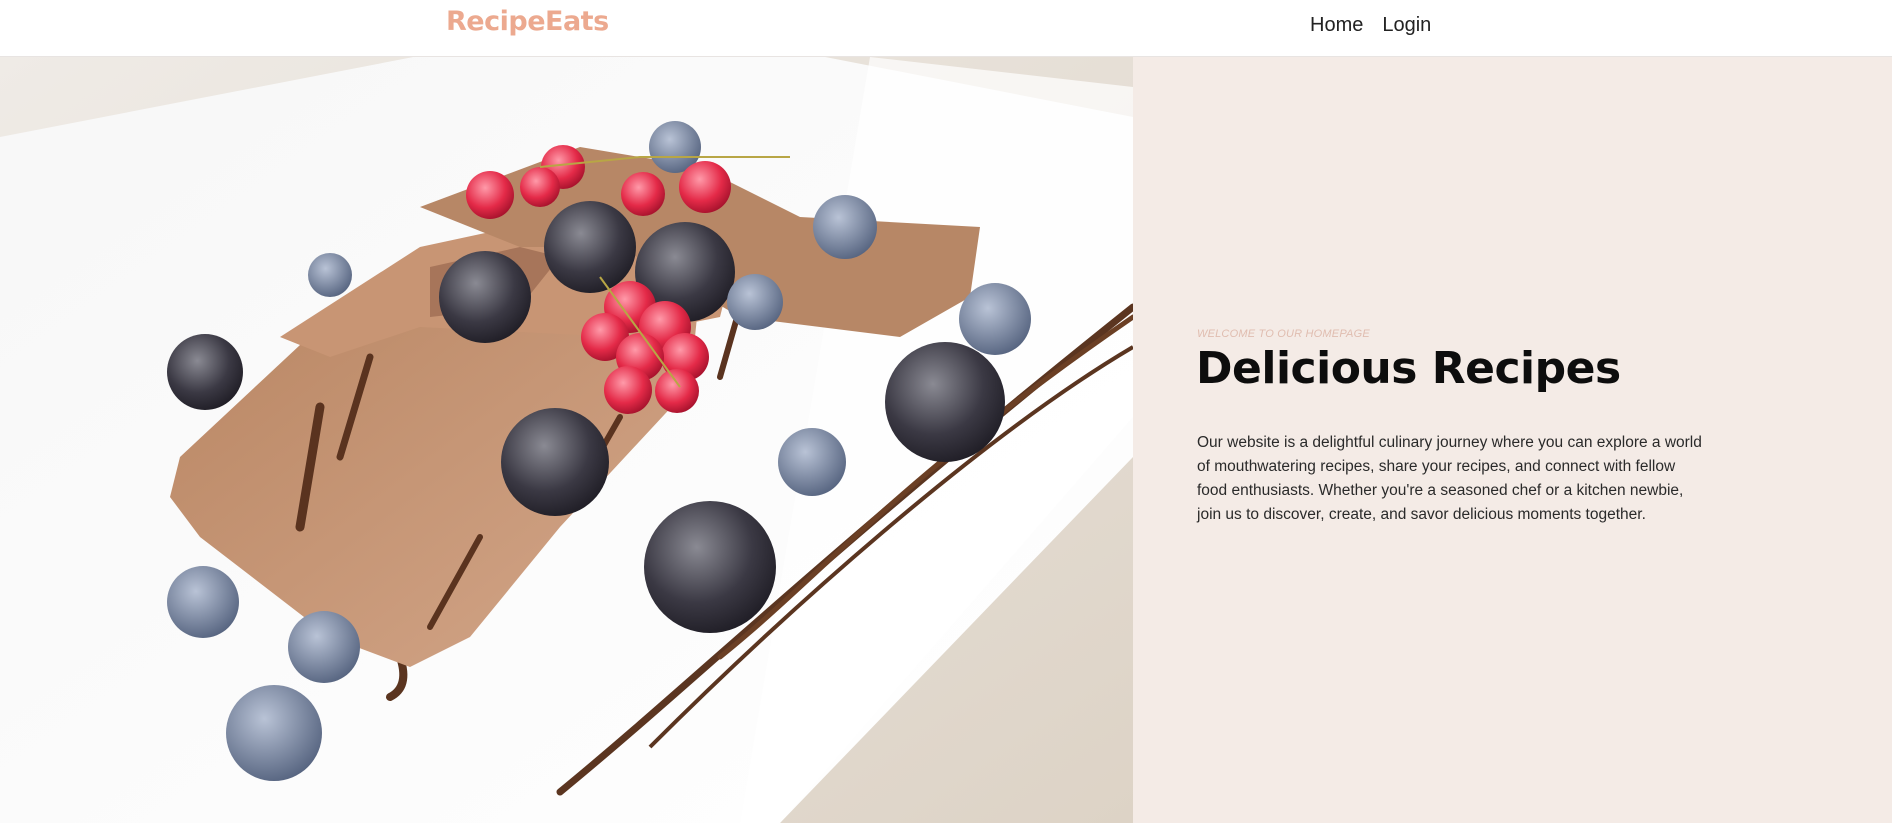  What do you see at coordinates (527, 21) in the screenshot?
I see `brand-logo: RecipeEats` at bounding box center [527, 21].